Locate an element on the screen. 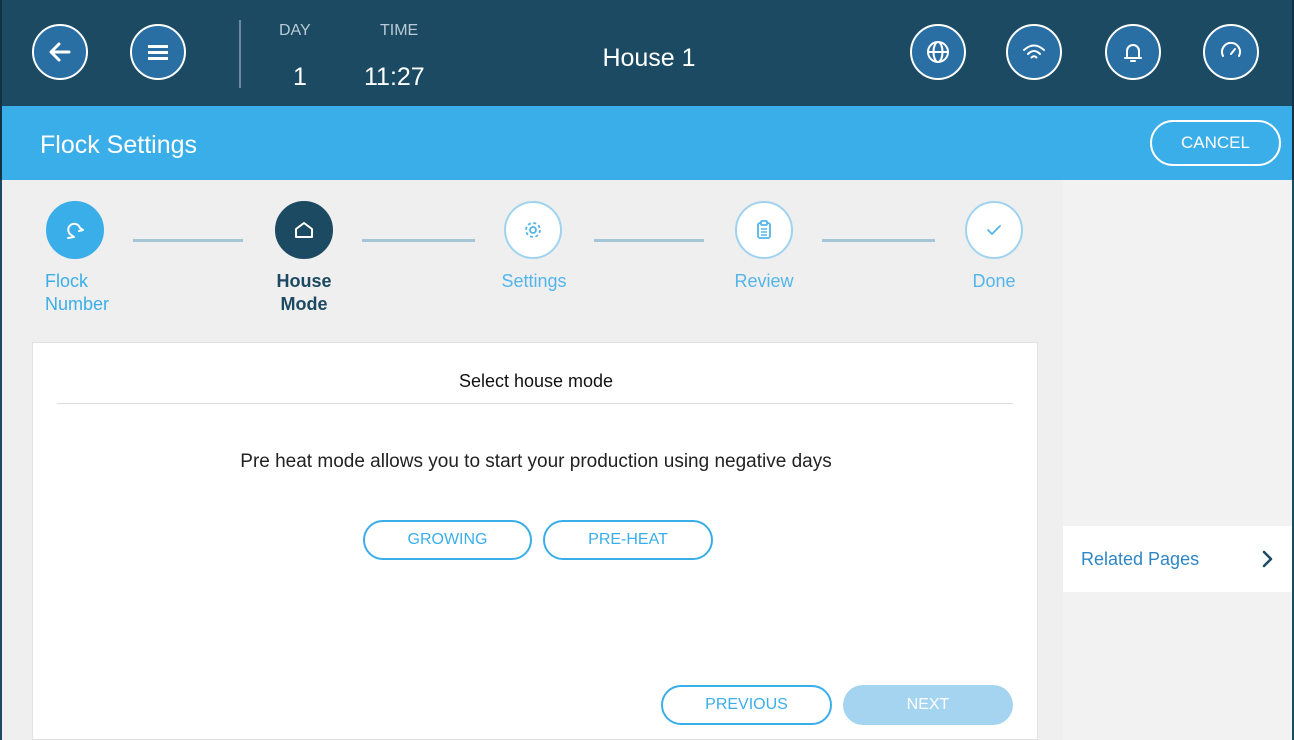  step-flock-number is located at coordinates (75, 230).